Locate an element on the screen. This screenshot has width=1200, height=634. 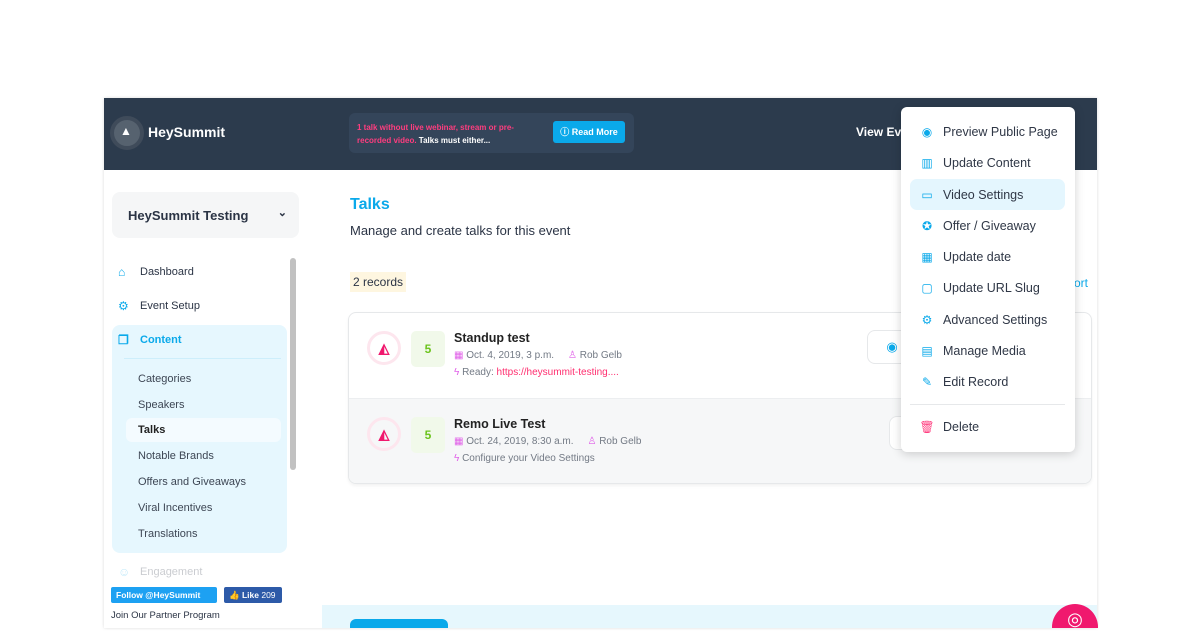
sidebar-item-content: ❐ Content is located at coordinates (150, 340).